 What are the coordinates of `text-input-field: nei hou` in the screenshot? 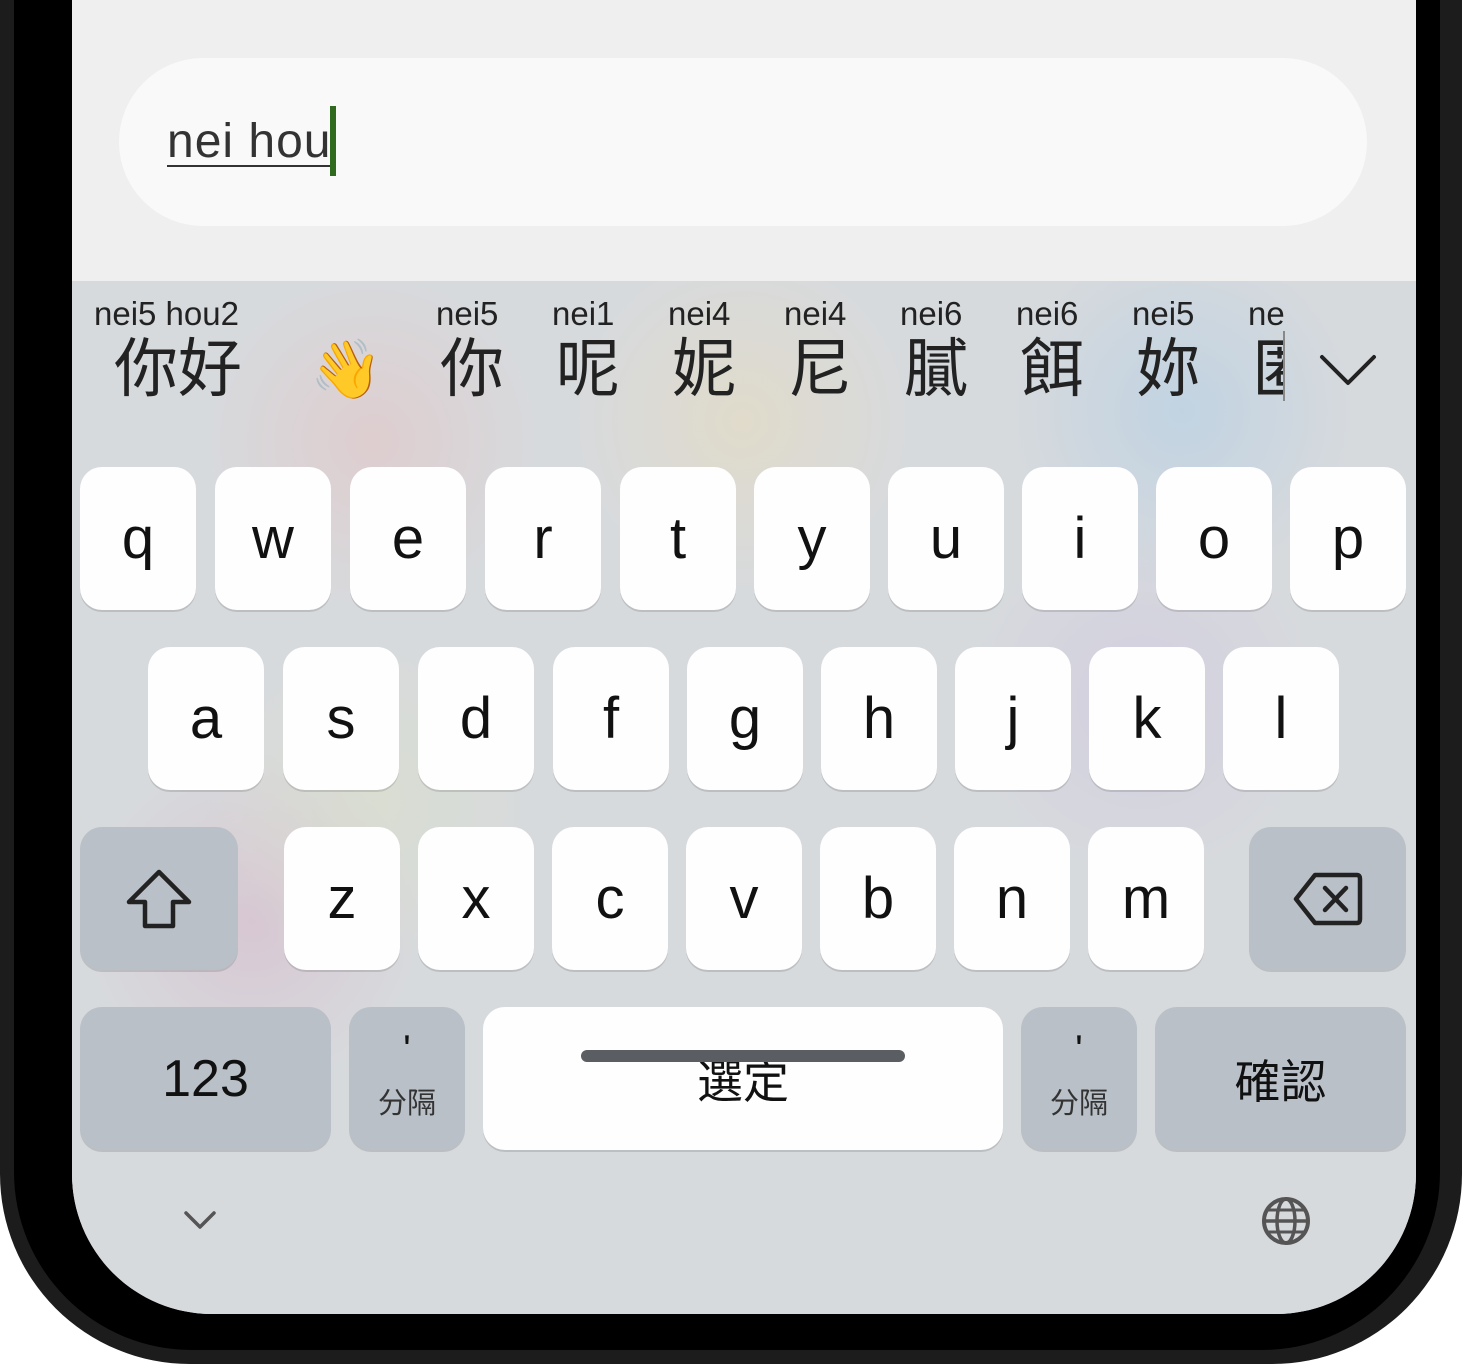 It's located at (743, 142).